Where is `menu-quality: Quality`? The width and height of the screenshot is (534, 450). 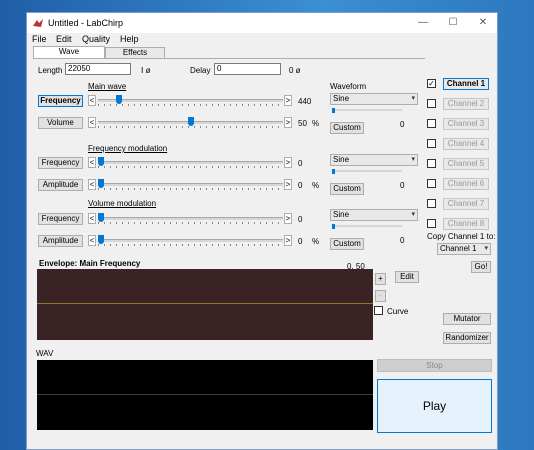 menu-quality: Quality is located at coordinates (96, 39).